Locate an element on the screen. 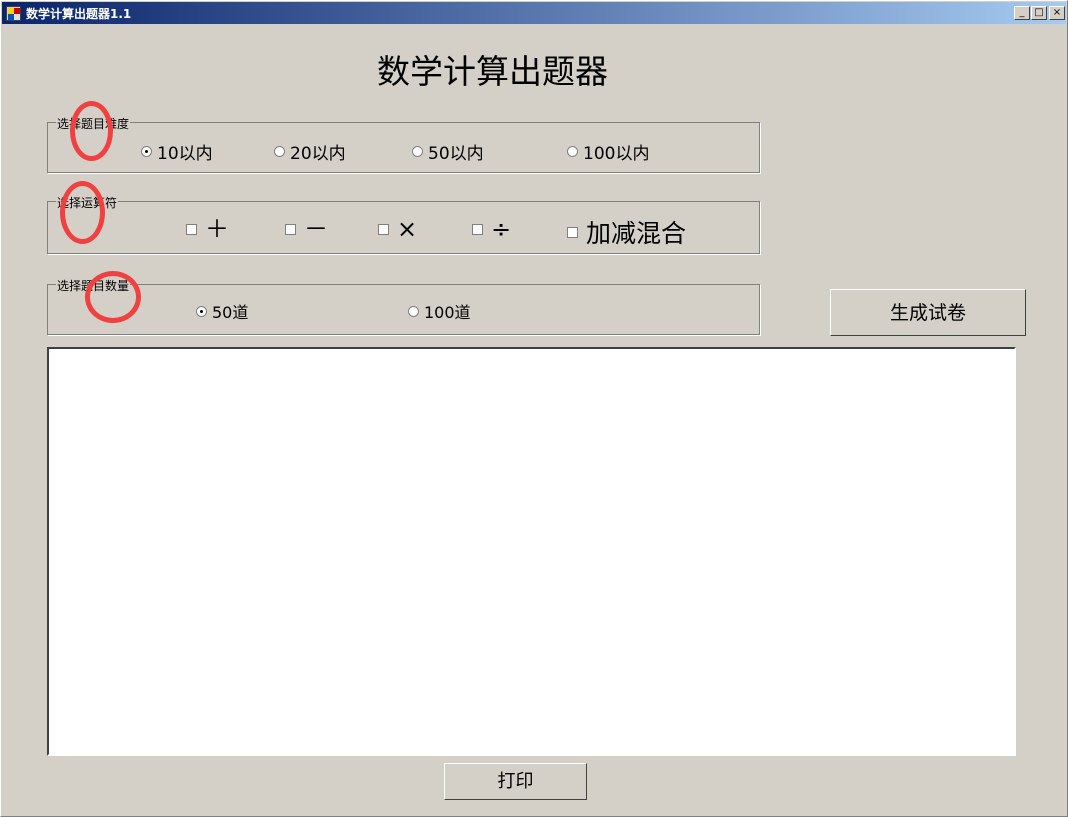 The height and width of the screenshot is (817, 1068). operator-option-multiply: × is located at coordinates (397, 229).